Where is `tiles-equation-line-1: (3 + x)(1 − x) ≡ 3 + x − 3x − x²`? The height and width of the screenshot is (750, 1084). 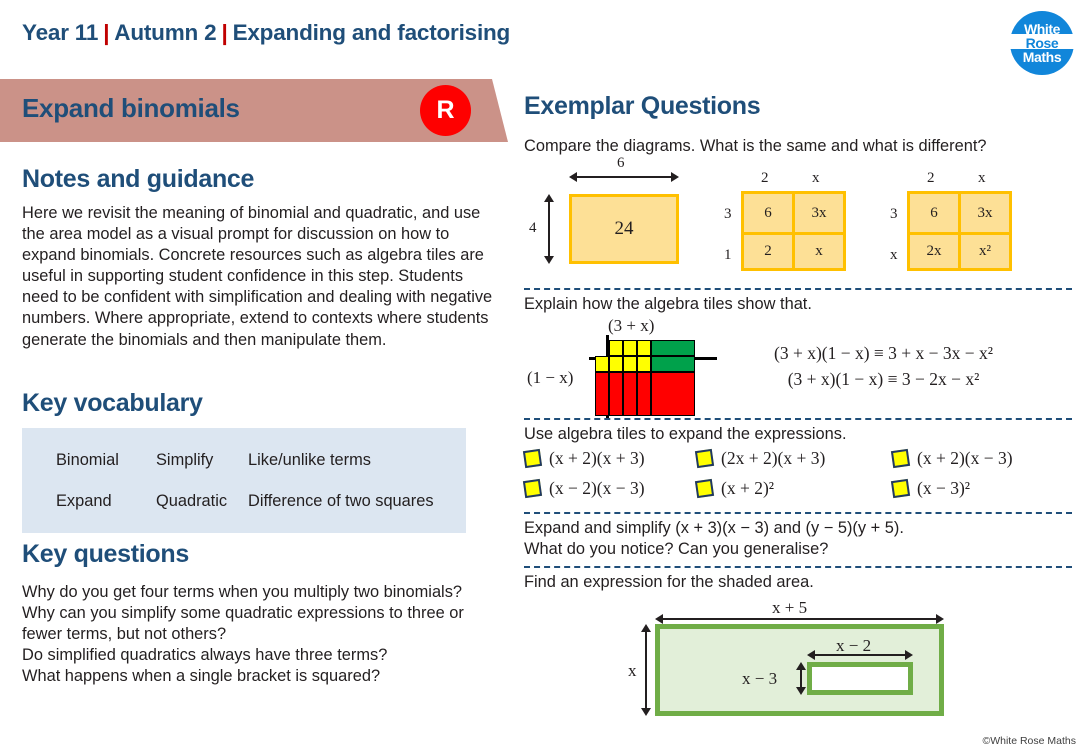
tiles-equation-line-1: (3 + x)(1 − x) ≡ 3 + x − 3x − x² is located at coordinates (884, 353).